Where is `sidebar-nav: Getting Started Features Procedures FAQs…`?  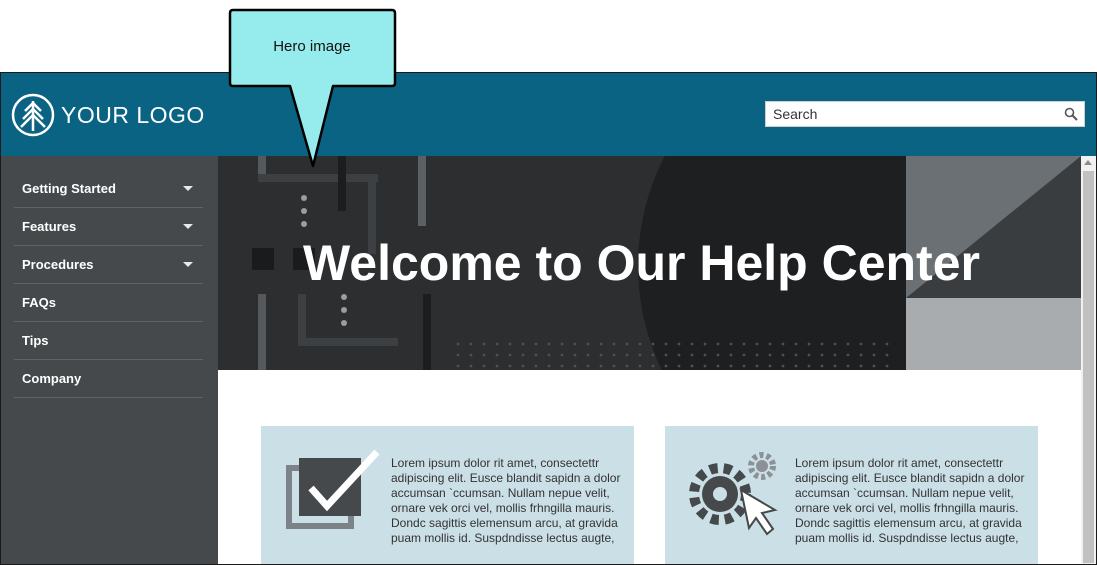 sidebar-nav: Getting Started Features Procedures FAQs… is located at coordinates (109, 360).